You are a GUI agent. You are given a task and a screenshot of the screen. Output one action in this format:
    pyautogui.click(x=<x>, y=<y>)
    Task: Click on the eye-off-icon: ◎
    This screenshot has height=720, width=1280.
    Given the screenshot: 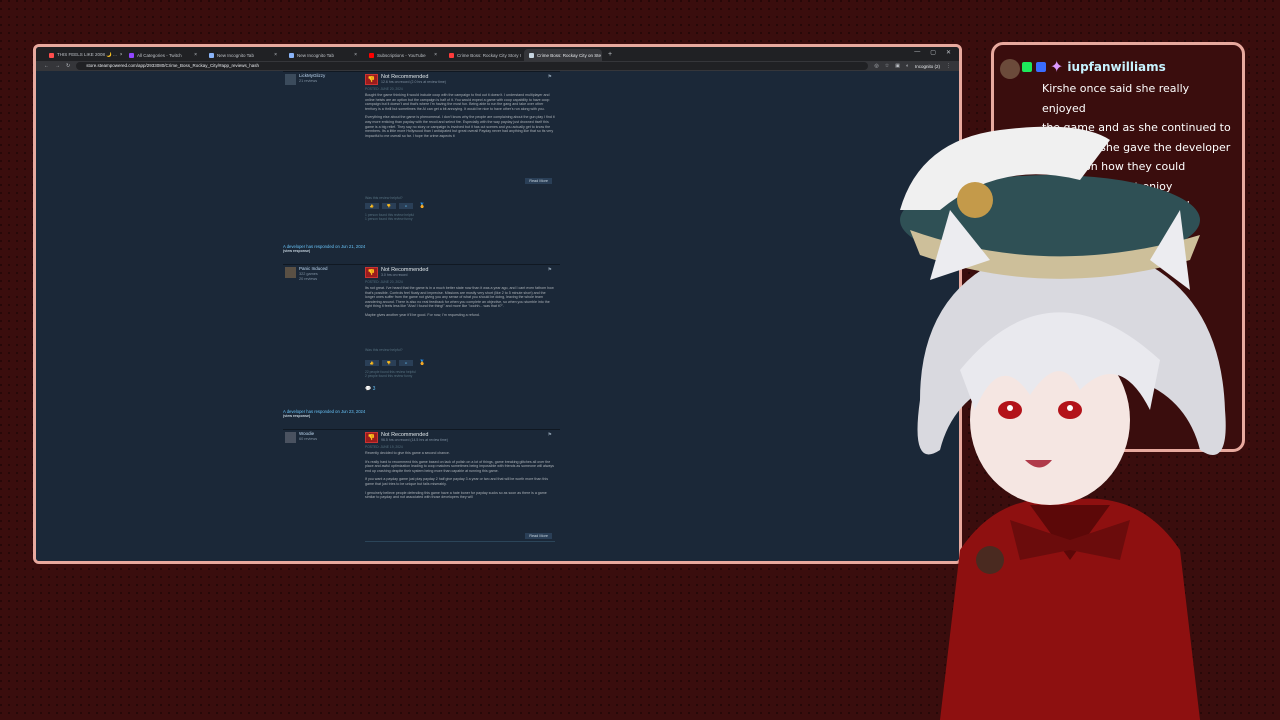 What is the action you would take?
    pyautogui.click(x=876, y=66)
    